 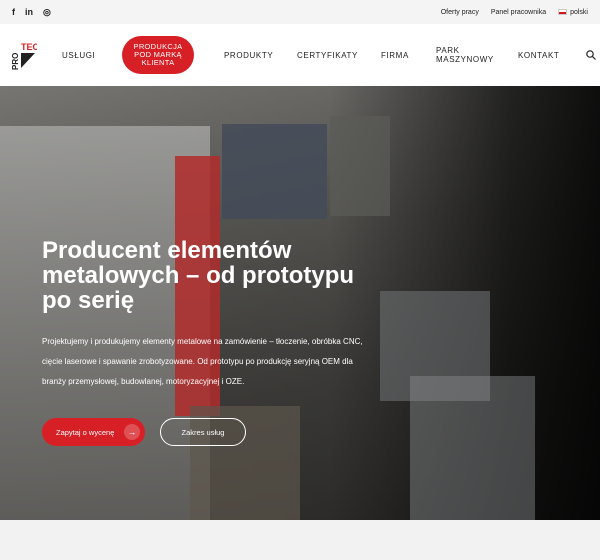 What do you see at coordinates (591, 55) in the screenshot?
I see `search-icon` at bounding box center [591, 55].